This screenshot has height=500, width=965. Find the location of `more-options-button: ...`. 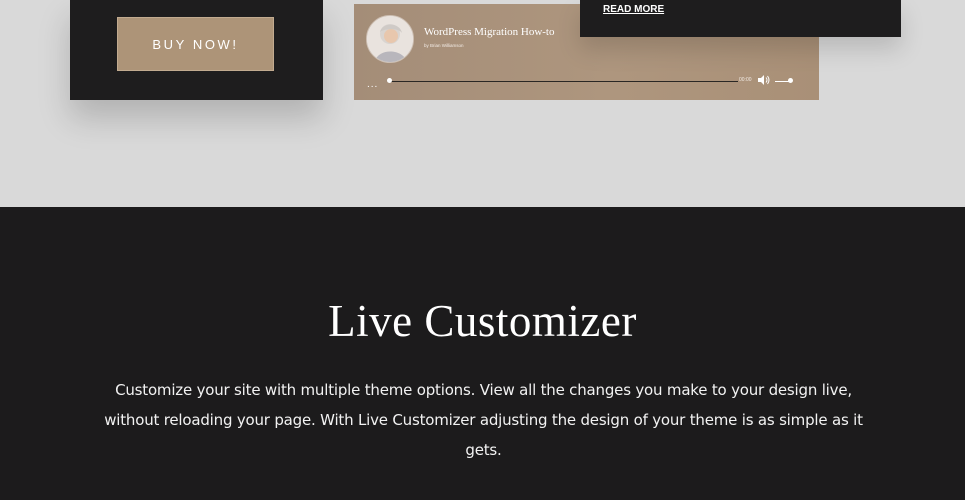

more-options-button: ... is located at coordinates (372, 85).